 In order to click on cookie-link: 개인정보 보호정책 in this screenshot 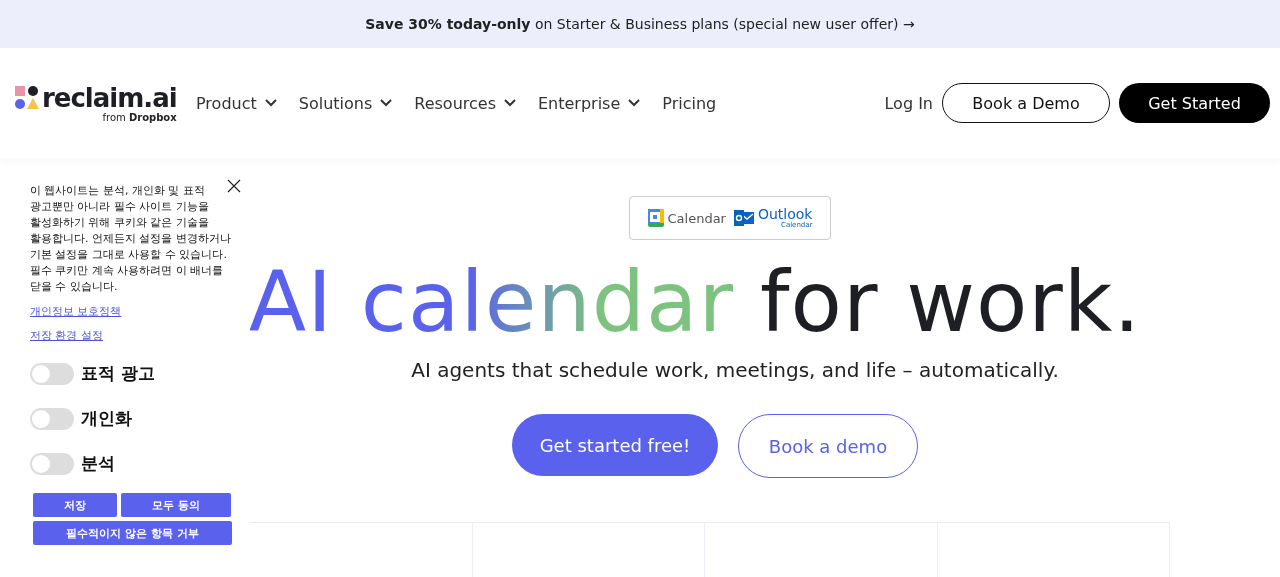, I will do `click(76, 311)`.